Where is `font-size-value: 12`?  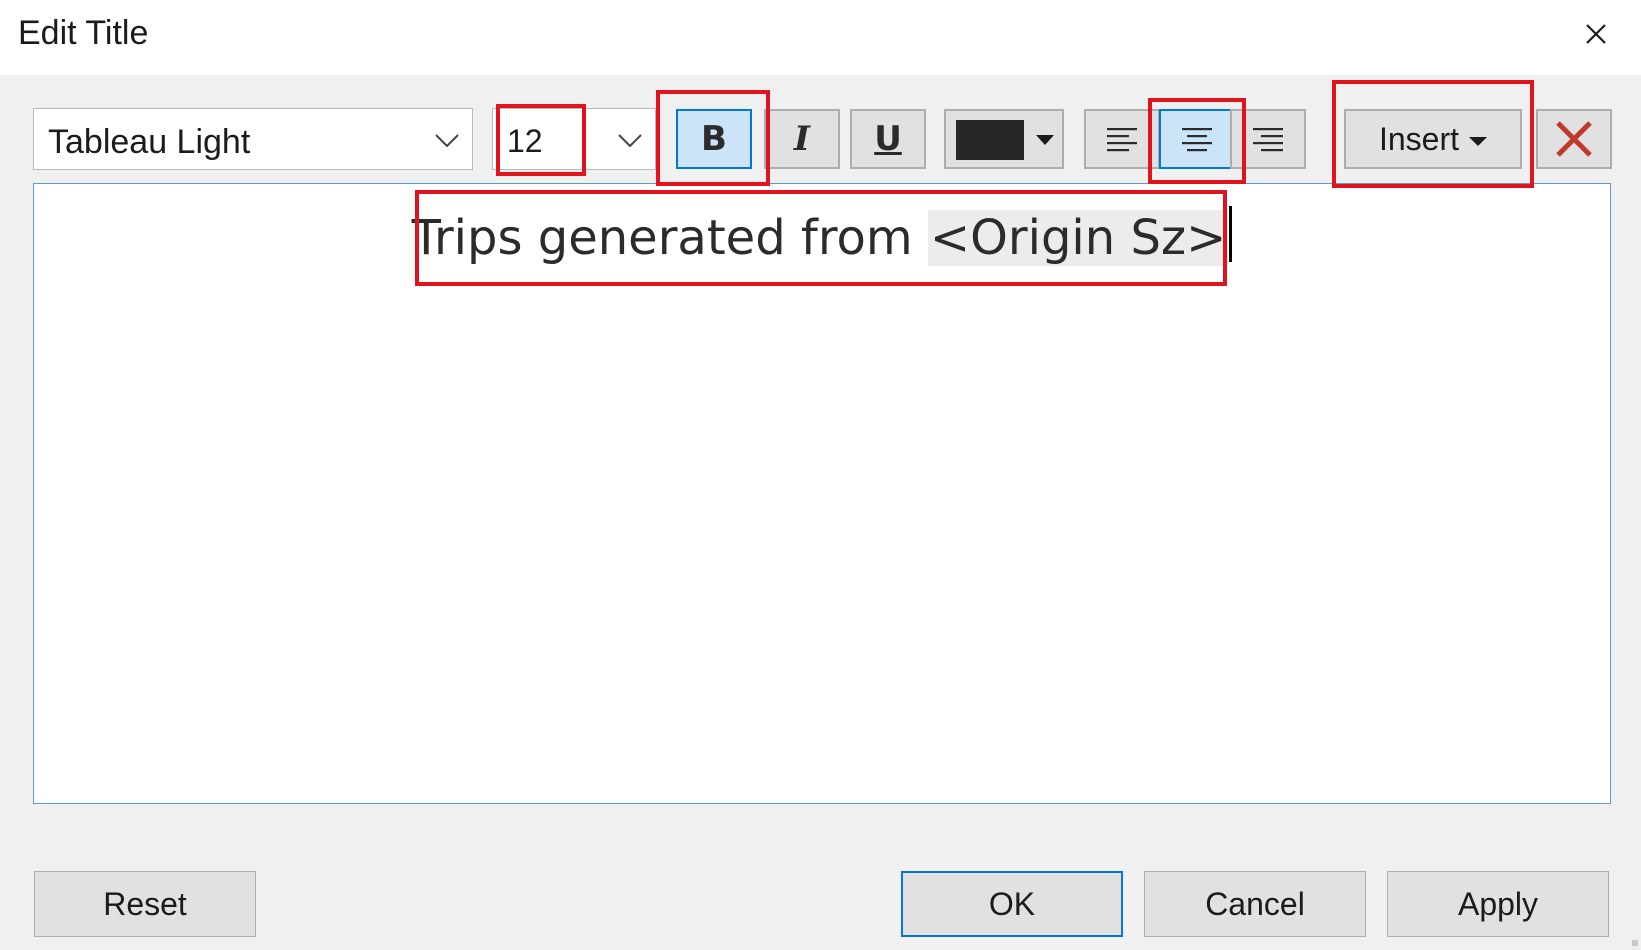 font-size-value: 12 is located at coordinates (525, 141).